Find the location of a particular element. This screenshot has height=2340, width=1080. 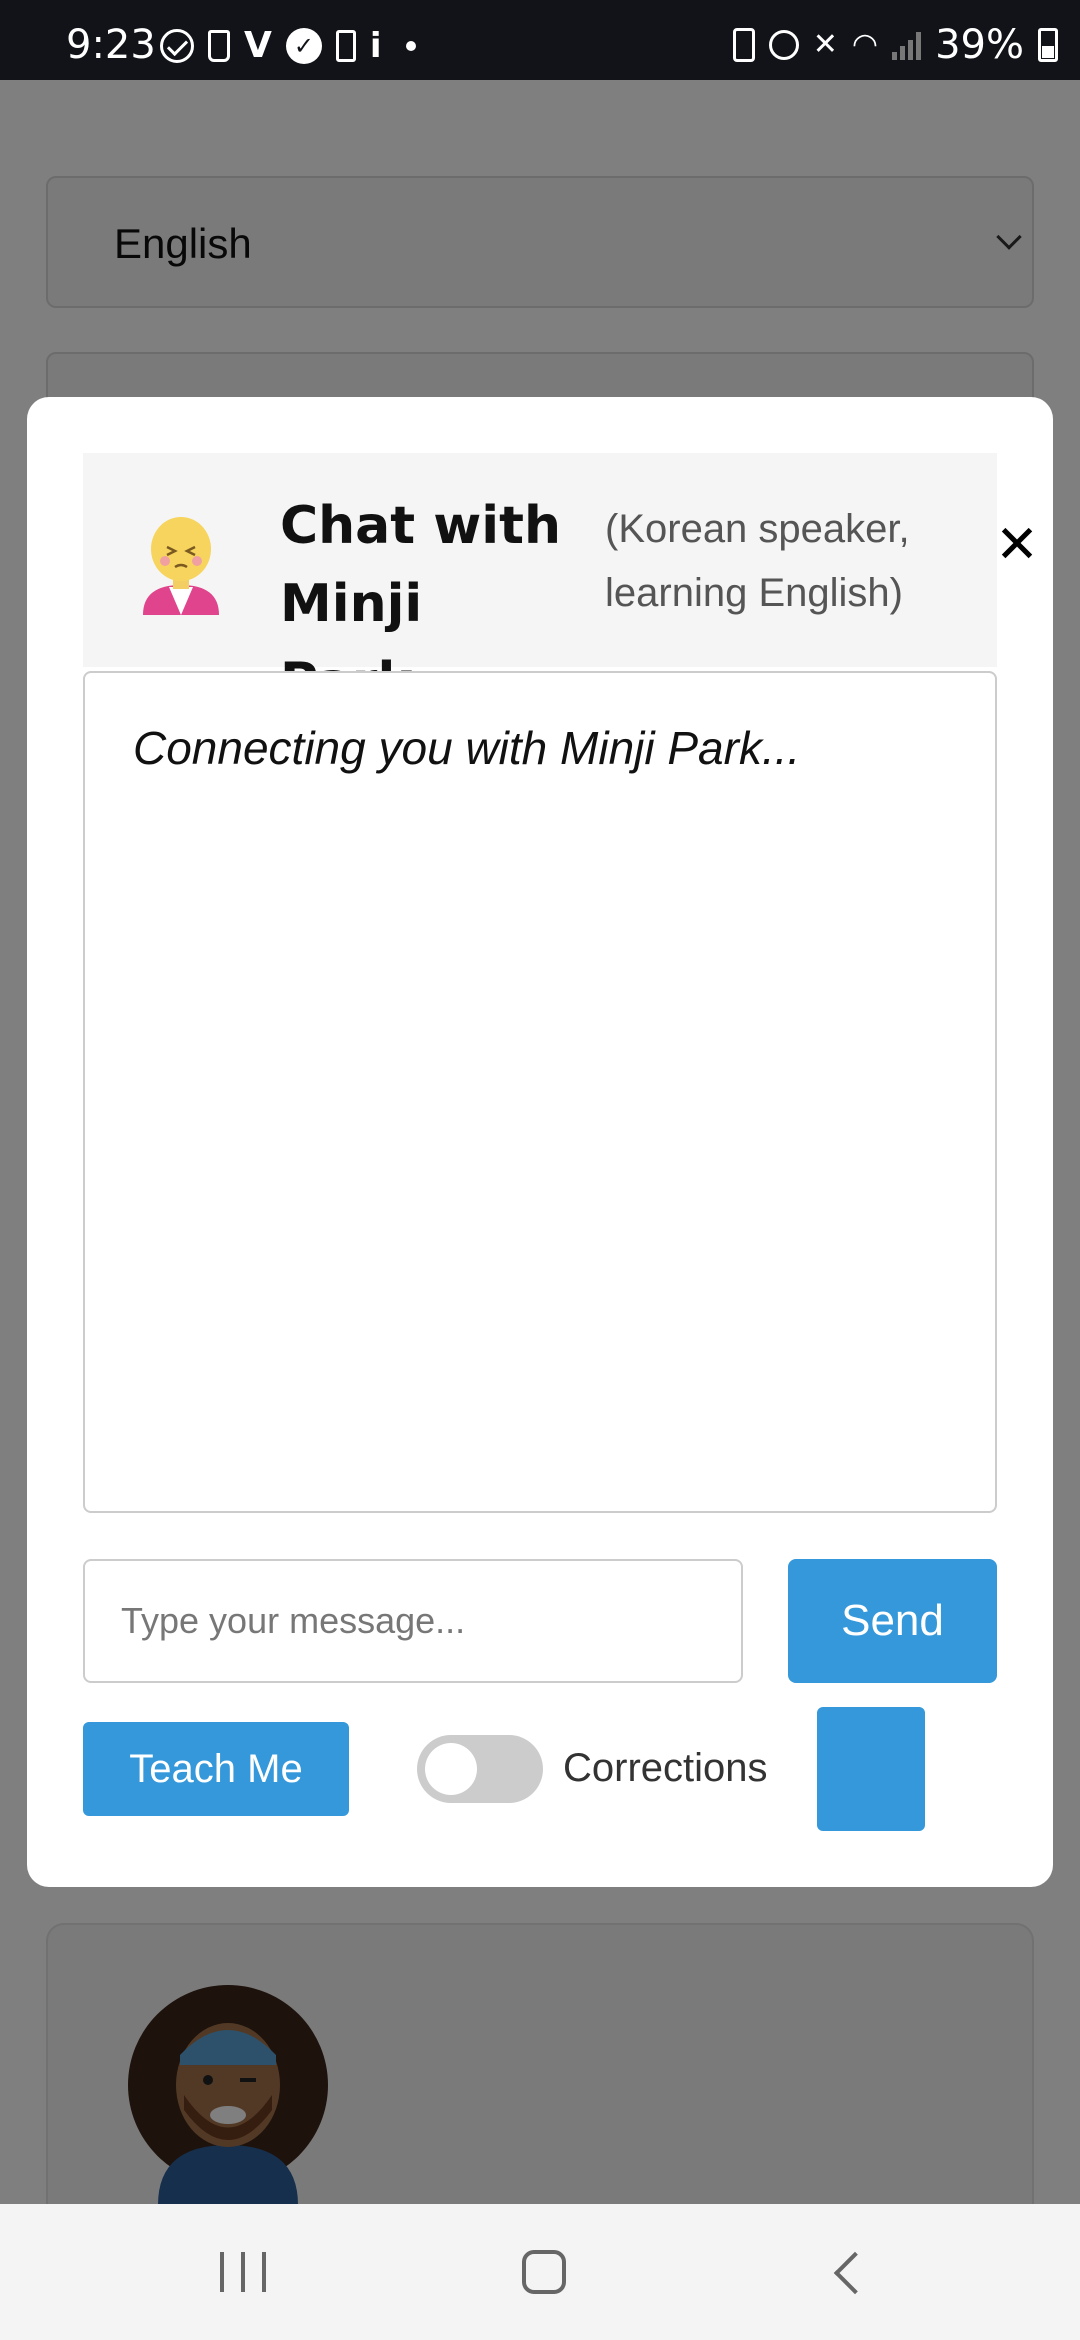

teach-me-button: Teach Me is located at coordinates (216, 1769).